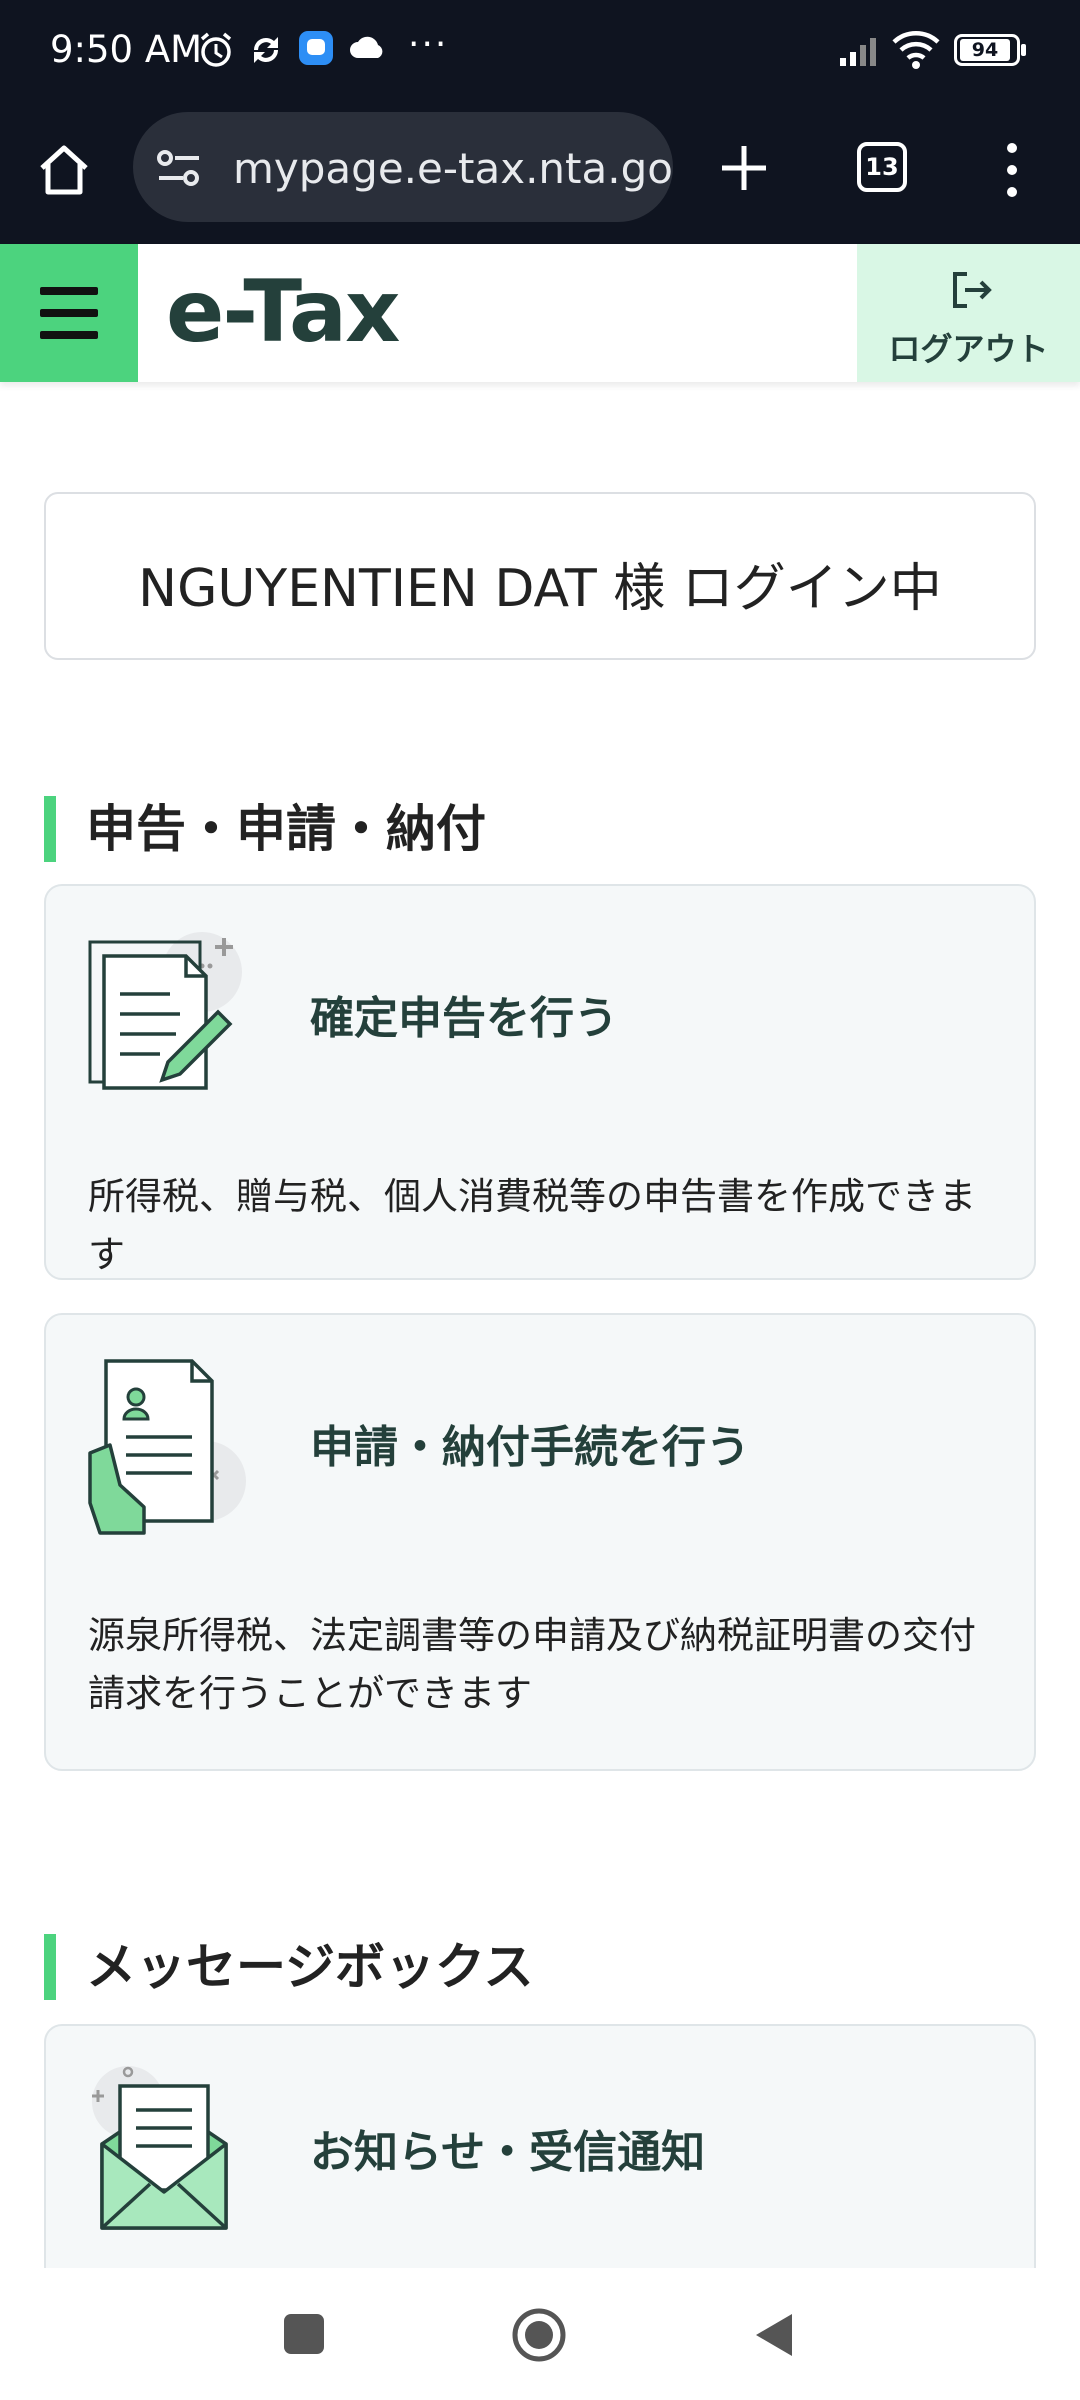  I want to click on card-title: 申請・納付手続を行う, so click(530, 1447).